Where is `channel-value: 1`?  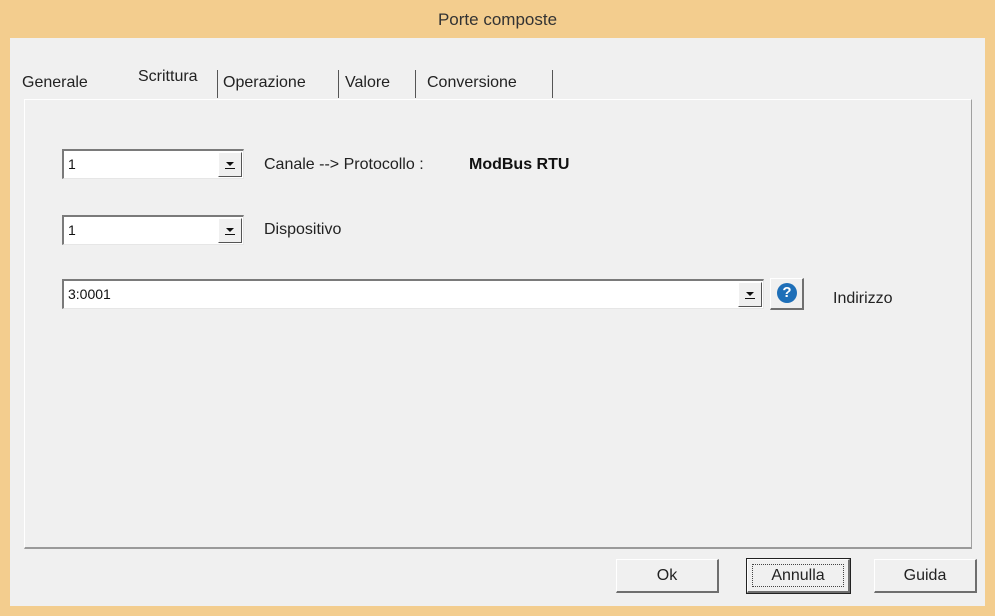 channel-value: 1 is located at coordinates (72, 164).